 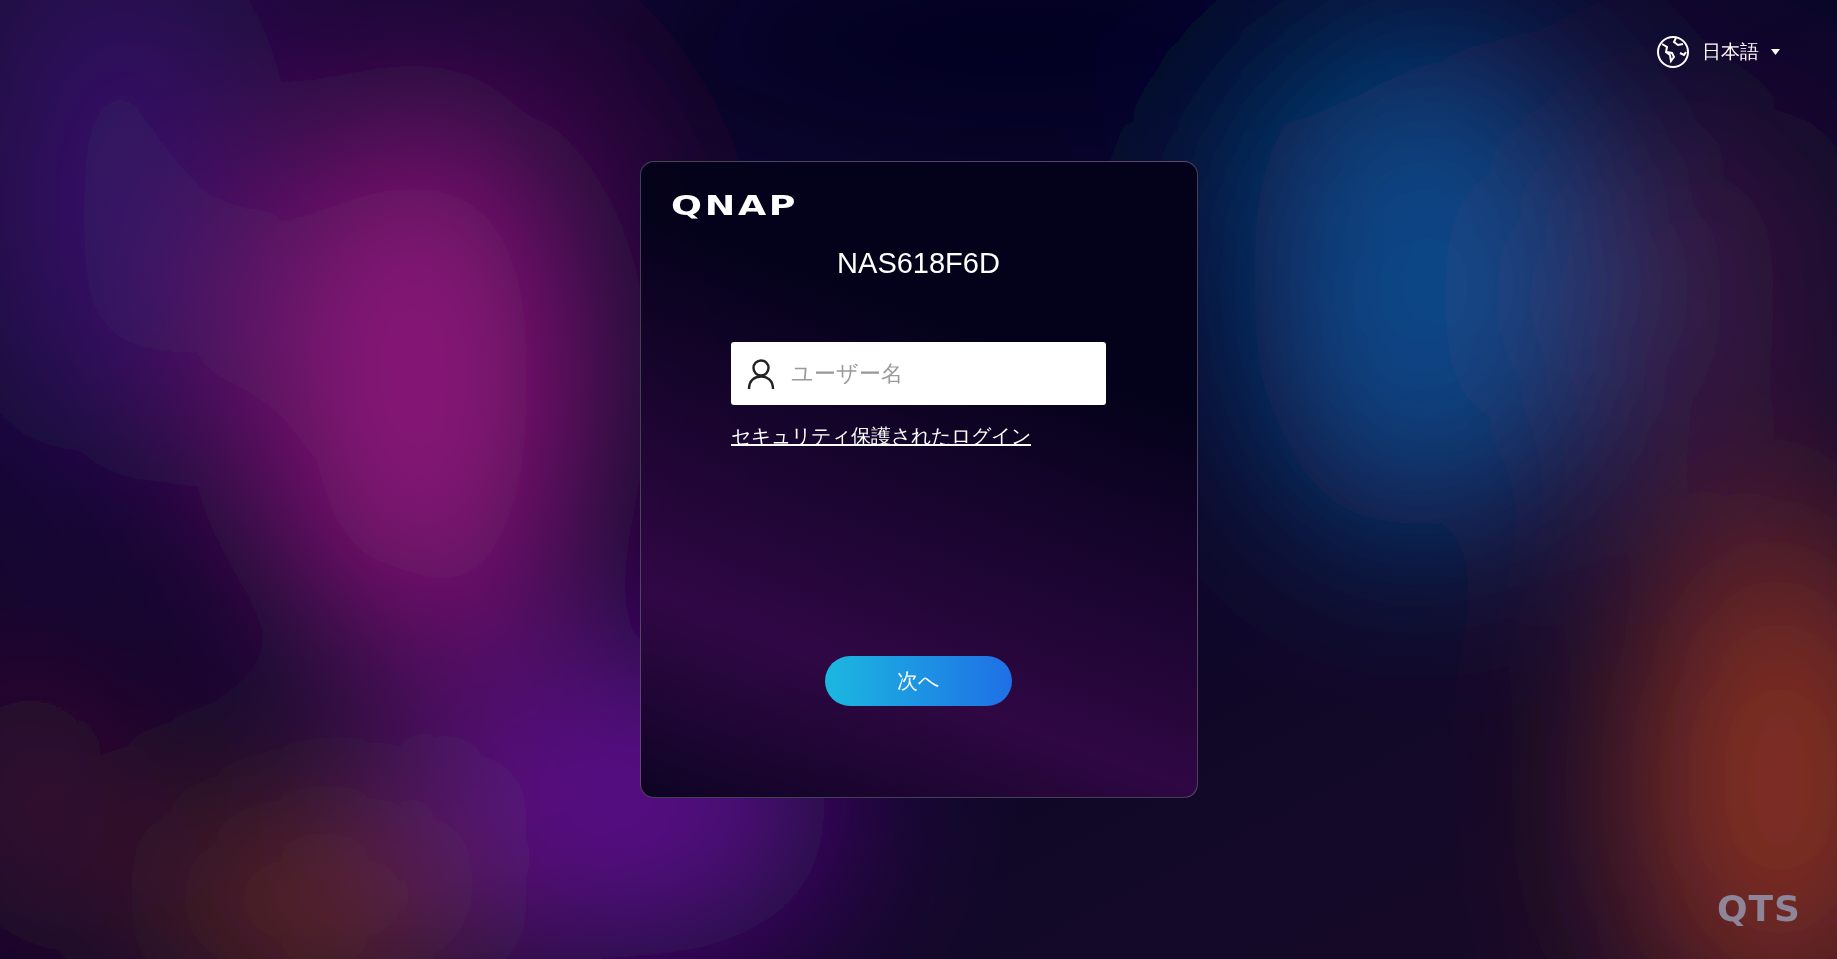 What do you see at coordinates (1775, 52) in the screenshot?
I see `caret-icon` at bounding box center [1775, 52].